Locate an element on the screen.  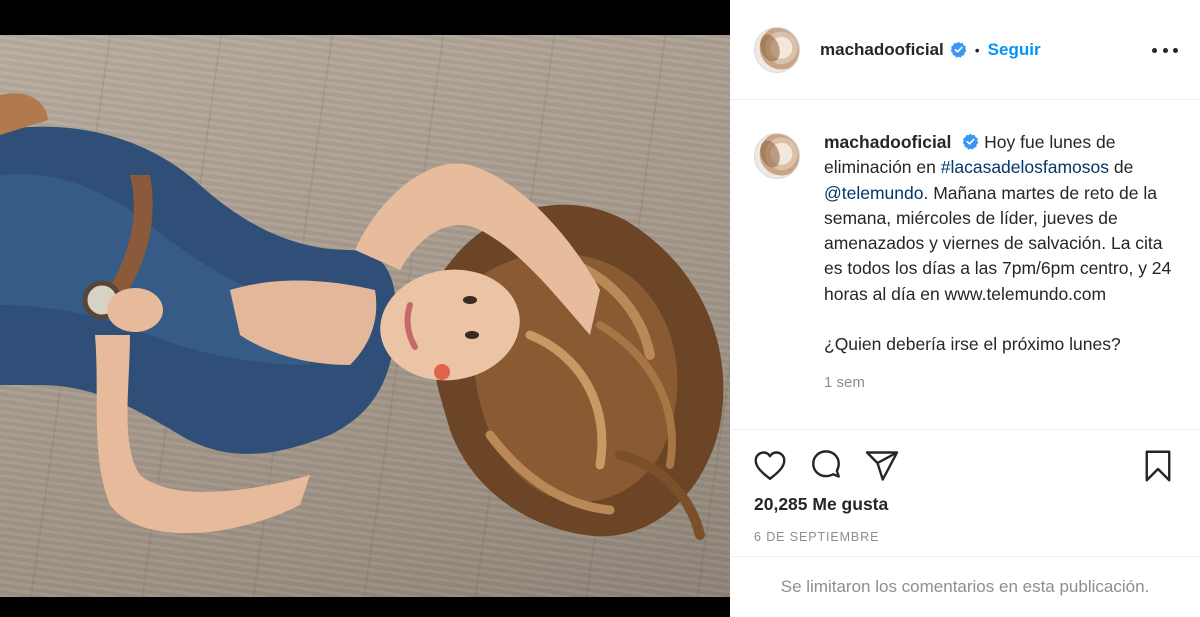
hashtag-link: #lacasadelosfamosos is located at coordinates (1025, 167).